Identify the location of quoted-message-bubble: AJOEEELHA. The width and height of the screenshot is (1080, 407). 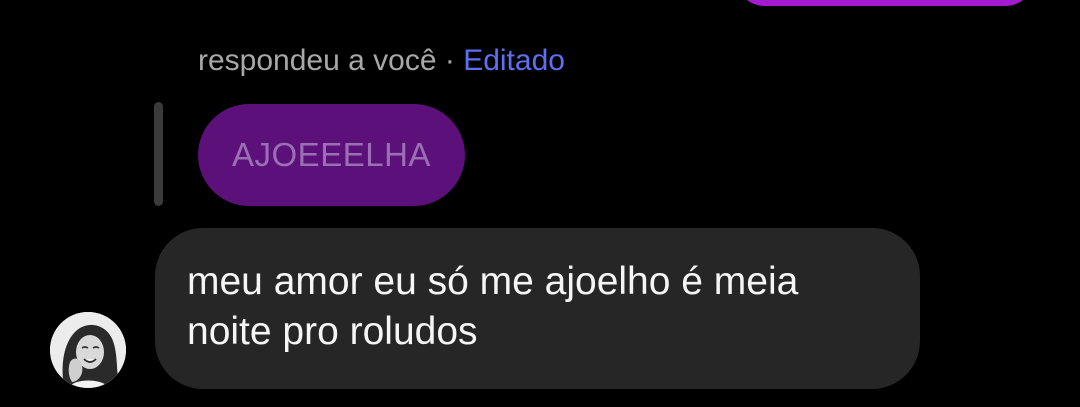
(331, 155).